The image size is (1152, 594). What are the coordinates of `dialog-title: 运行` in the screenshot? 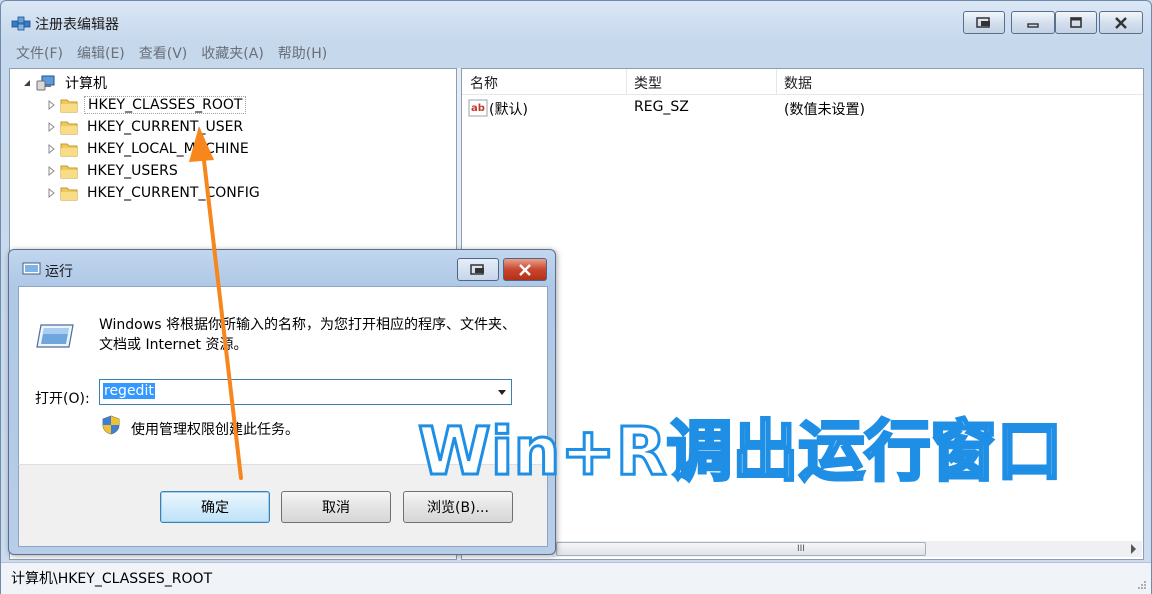 It's located at (59, 272).